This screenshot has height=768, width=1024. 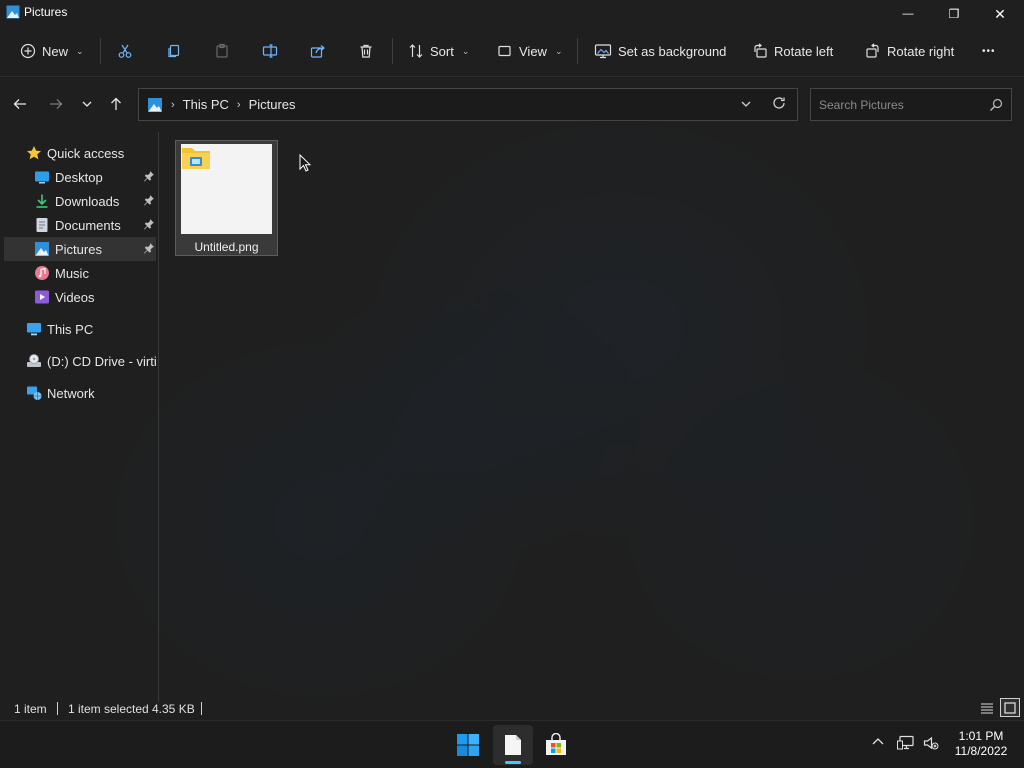 What do you see at coordinates (158, 417) in the screenshot?
I see `sidebar-divider` at bounding box center [158, 417].